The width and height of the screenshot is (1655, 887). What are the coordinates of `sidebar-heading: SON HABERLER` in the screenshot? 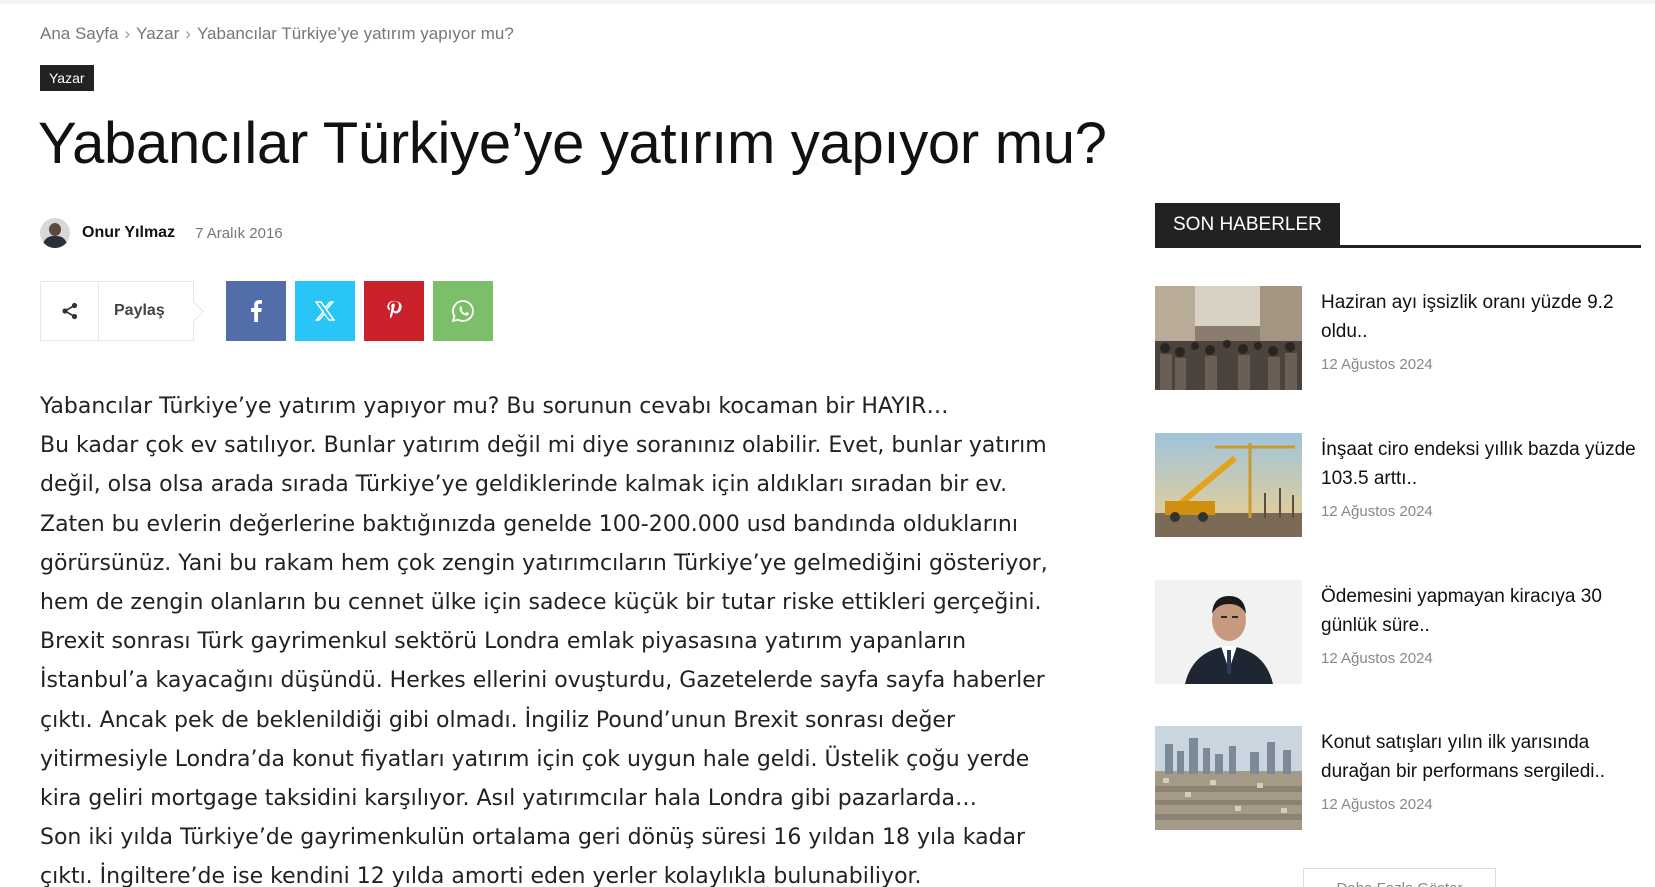 It's located at (1398, 225).